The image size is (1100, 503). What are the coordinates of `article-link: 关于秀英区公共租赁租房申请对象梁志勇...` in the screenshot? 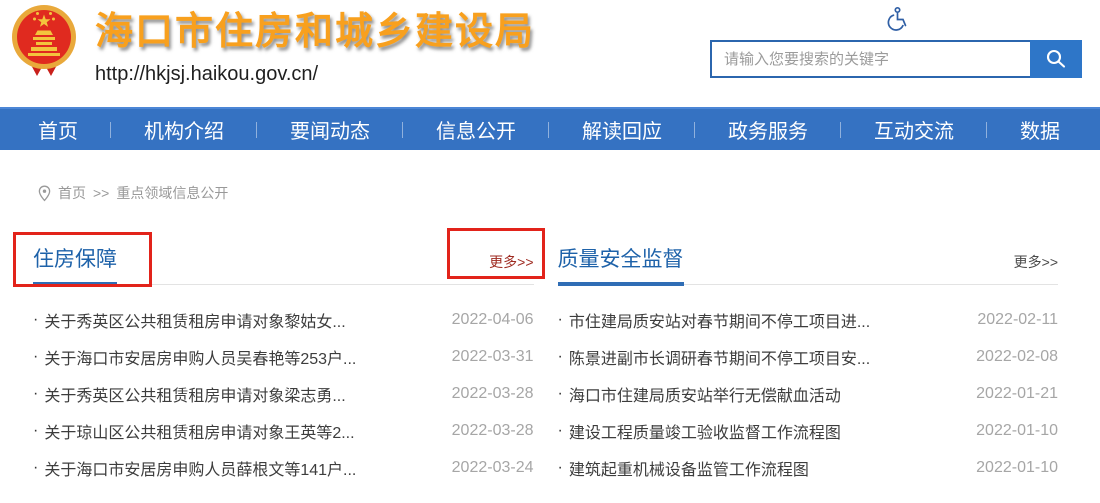 It's located at (241, 394).